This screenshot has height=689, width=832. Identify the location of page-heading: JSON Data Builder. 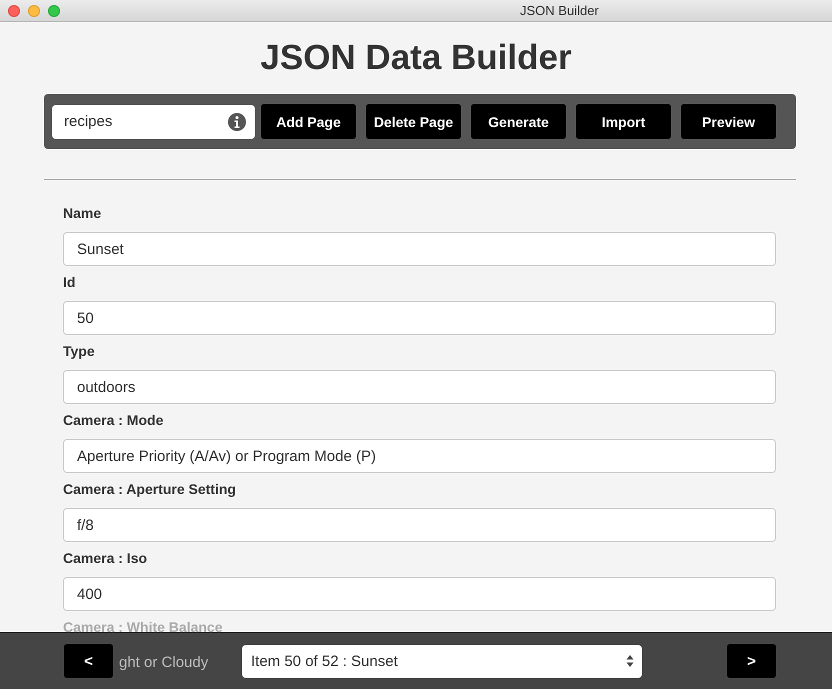
(416, 58).